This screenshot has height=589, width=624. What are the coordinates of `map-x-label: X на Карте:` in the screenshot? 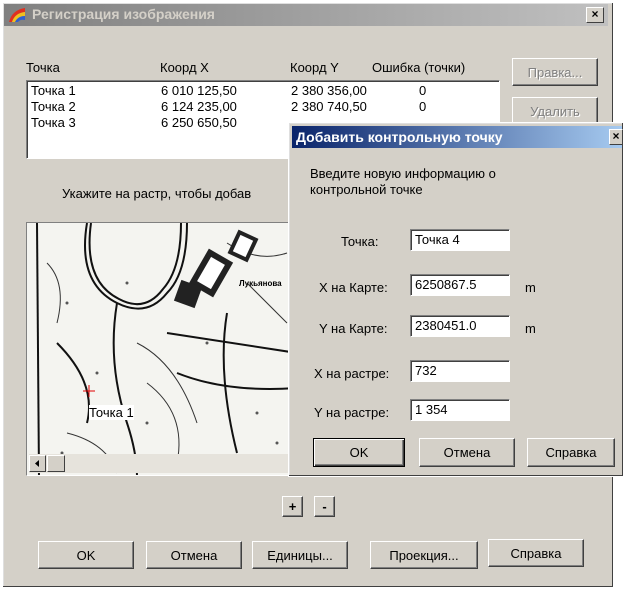 It's located at (353, 287).